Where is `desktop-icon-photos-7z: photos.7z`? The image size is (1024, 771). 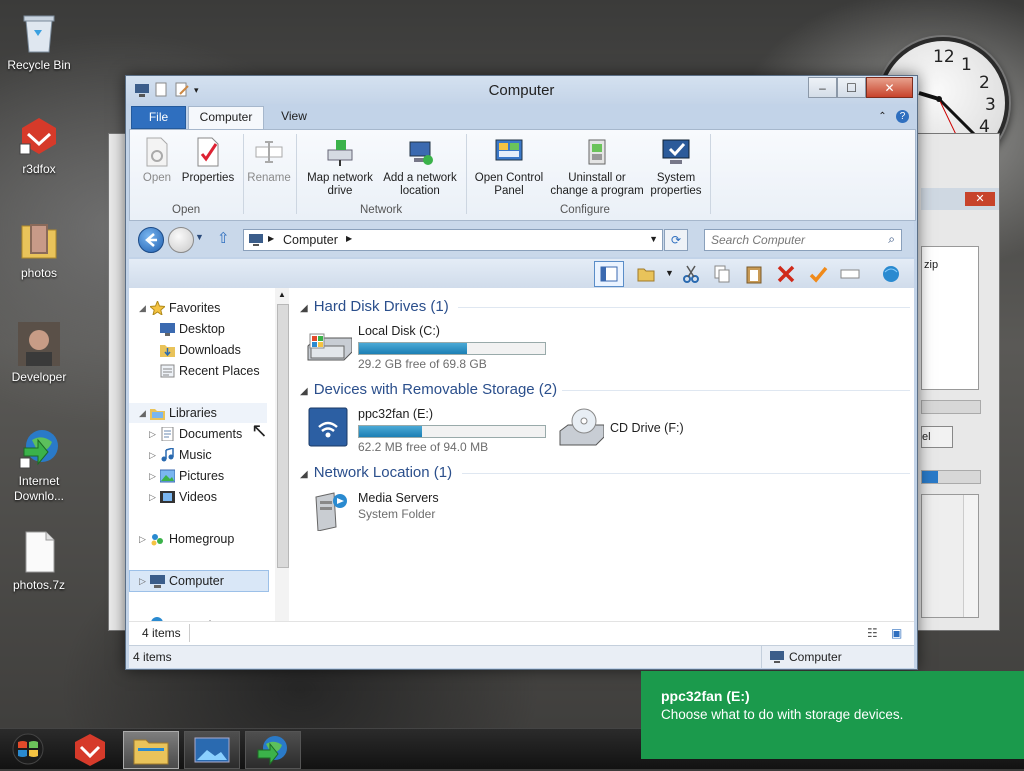 desktop-icon-photos-7z: photos.7z is located at coordinates (39, 561).